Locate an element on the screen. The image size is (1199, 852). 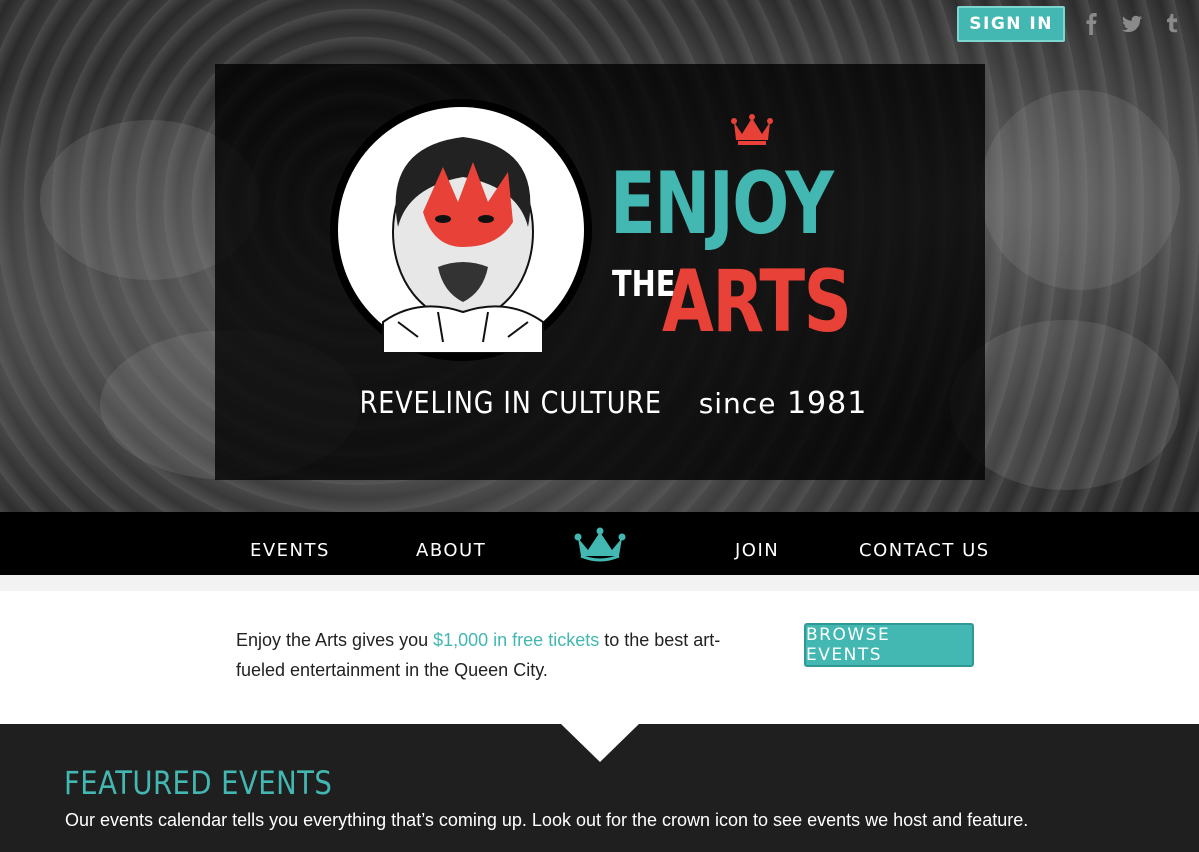
shakespeare-portrait-logo is located at coordinates (461, 230).